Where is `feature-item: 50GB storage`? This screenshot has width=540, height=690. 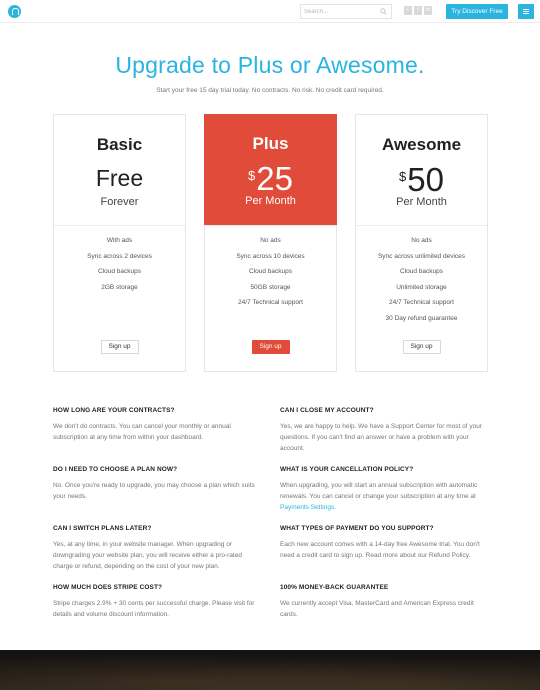
feature-item: 50GB storage is located at coordinates (270, 287).